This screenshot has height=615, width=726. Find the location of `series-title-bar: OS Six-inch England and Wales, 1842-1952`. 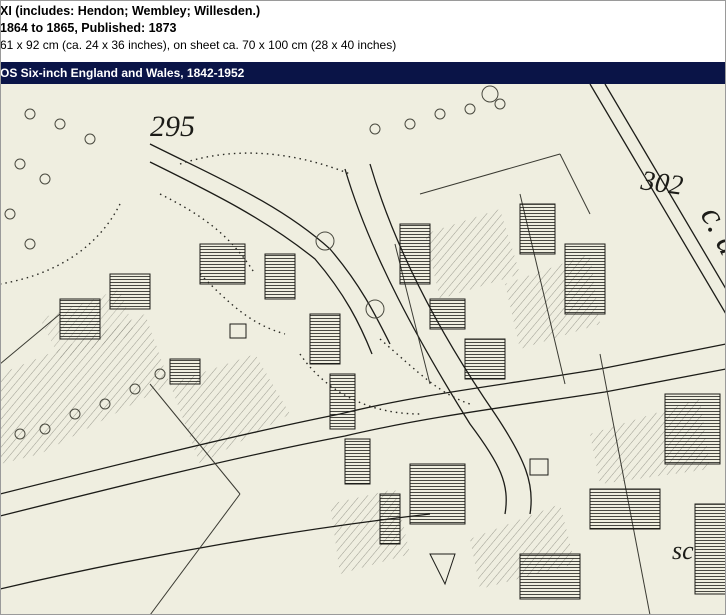

series-title-bar: OS Six-inch England and Wales, 1842-1952 is located at coordinates (363, 73).